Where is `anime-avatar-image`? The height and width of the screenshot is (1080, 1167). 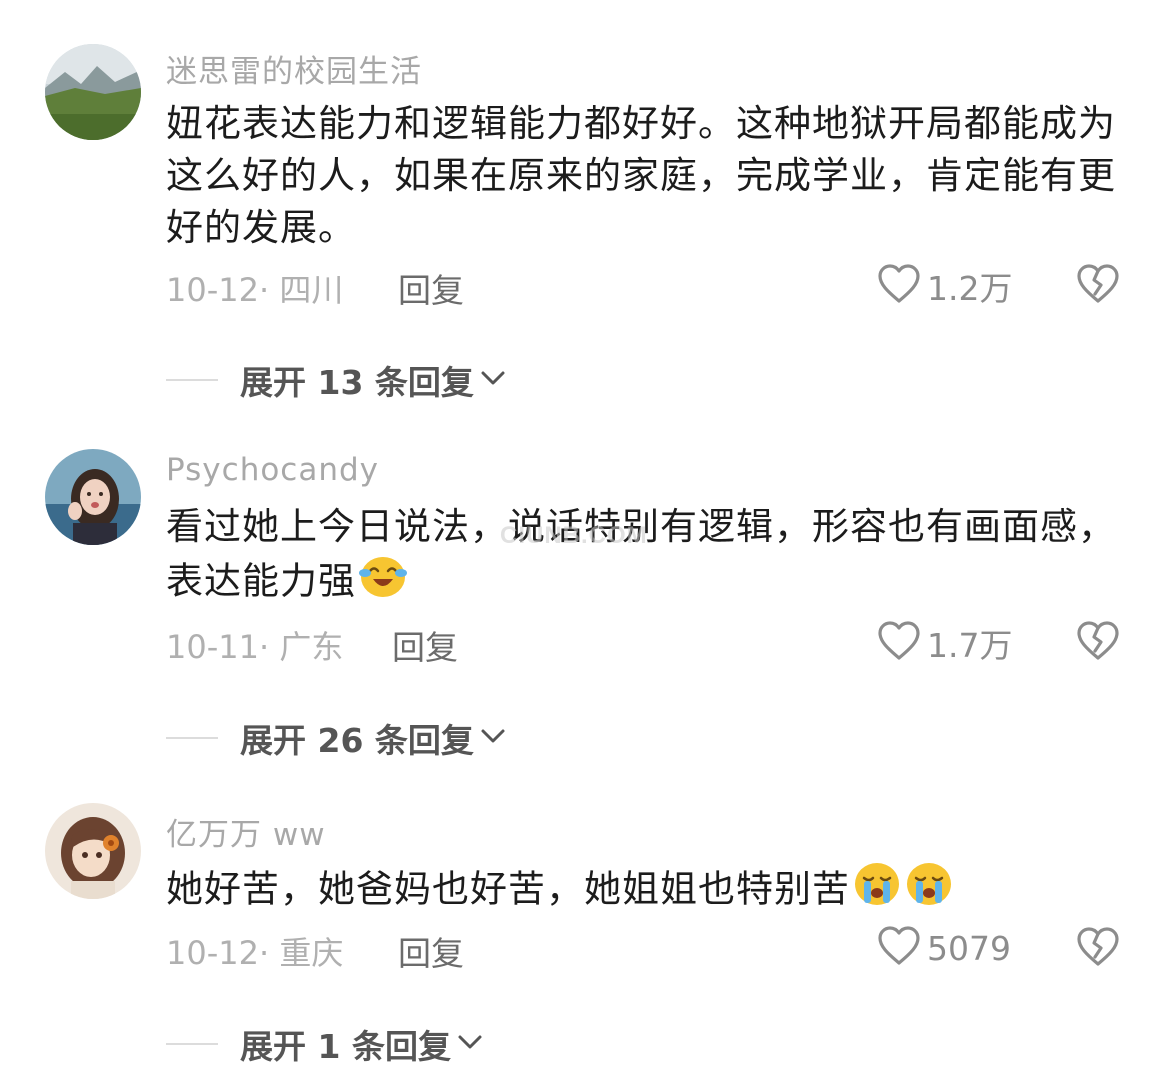 anime-avatar-image is located at coordinates (93, 851).